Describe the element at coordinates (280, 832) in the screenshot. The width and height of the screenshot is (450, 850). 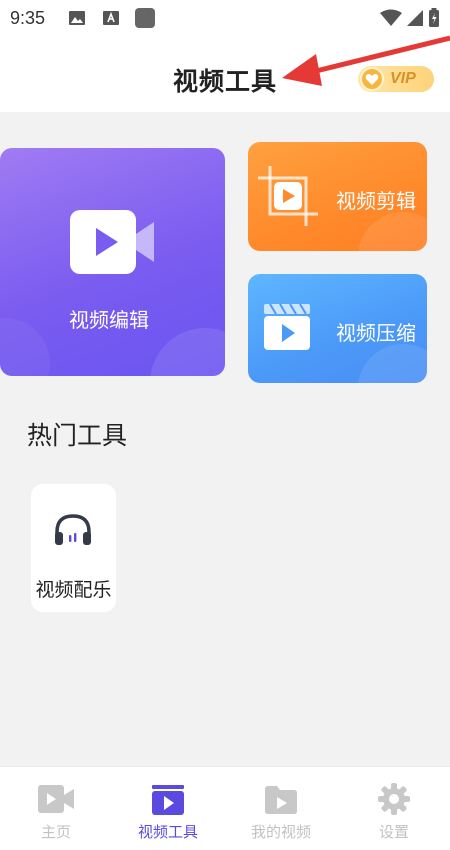
I see `nav-label-my-videos: 我的视频` at that location.